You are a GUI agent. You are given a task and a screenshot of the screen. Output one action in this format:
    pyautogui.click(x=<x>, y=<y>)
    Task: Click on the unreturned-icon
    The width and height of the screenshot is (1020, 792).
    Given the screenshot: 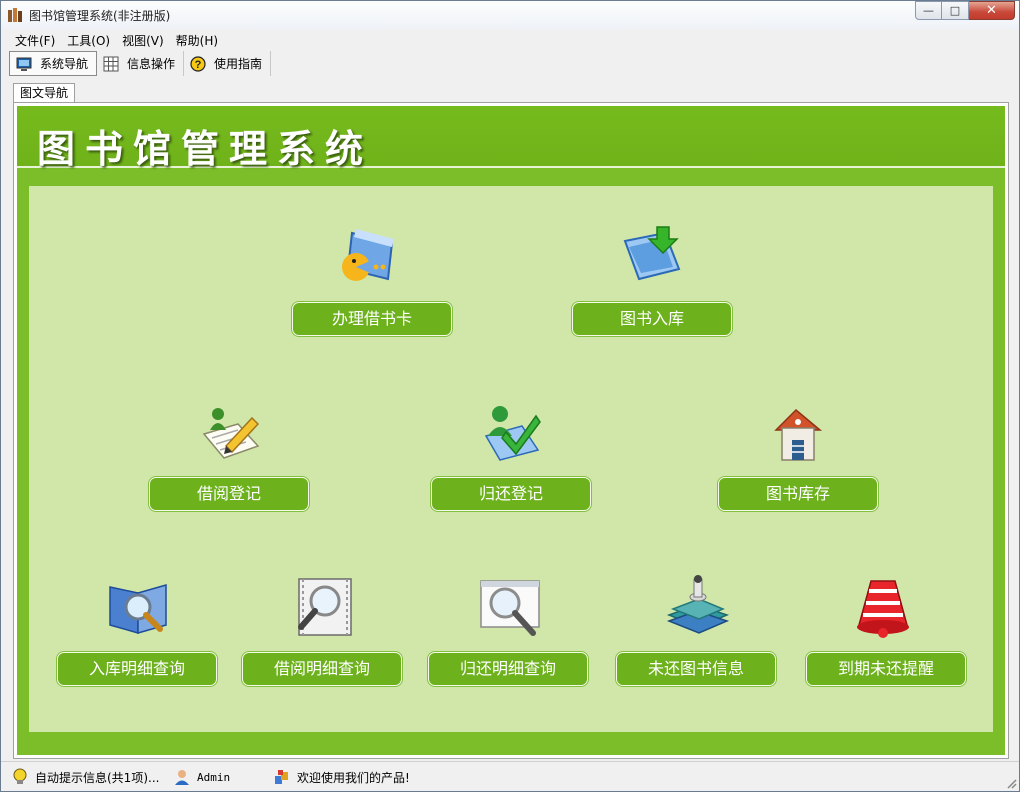 What is the action you would take?
    pyautogui.click(x=698, y=606)
    